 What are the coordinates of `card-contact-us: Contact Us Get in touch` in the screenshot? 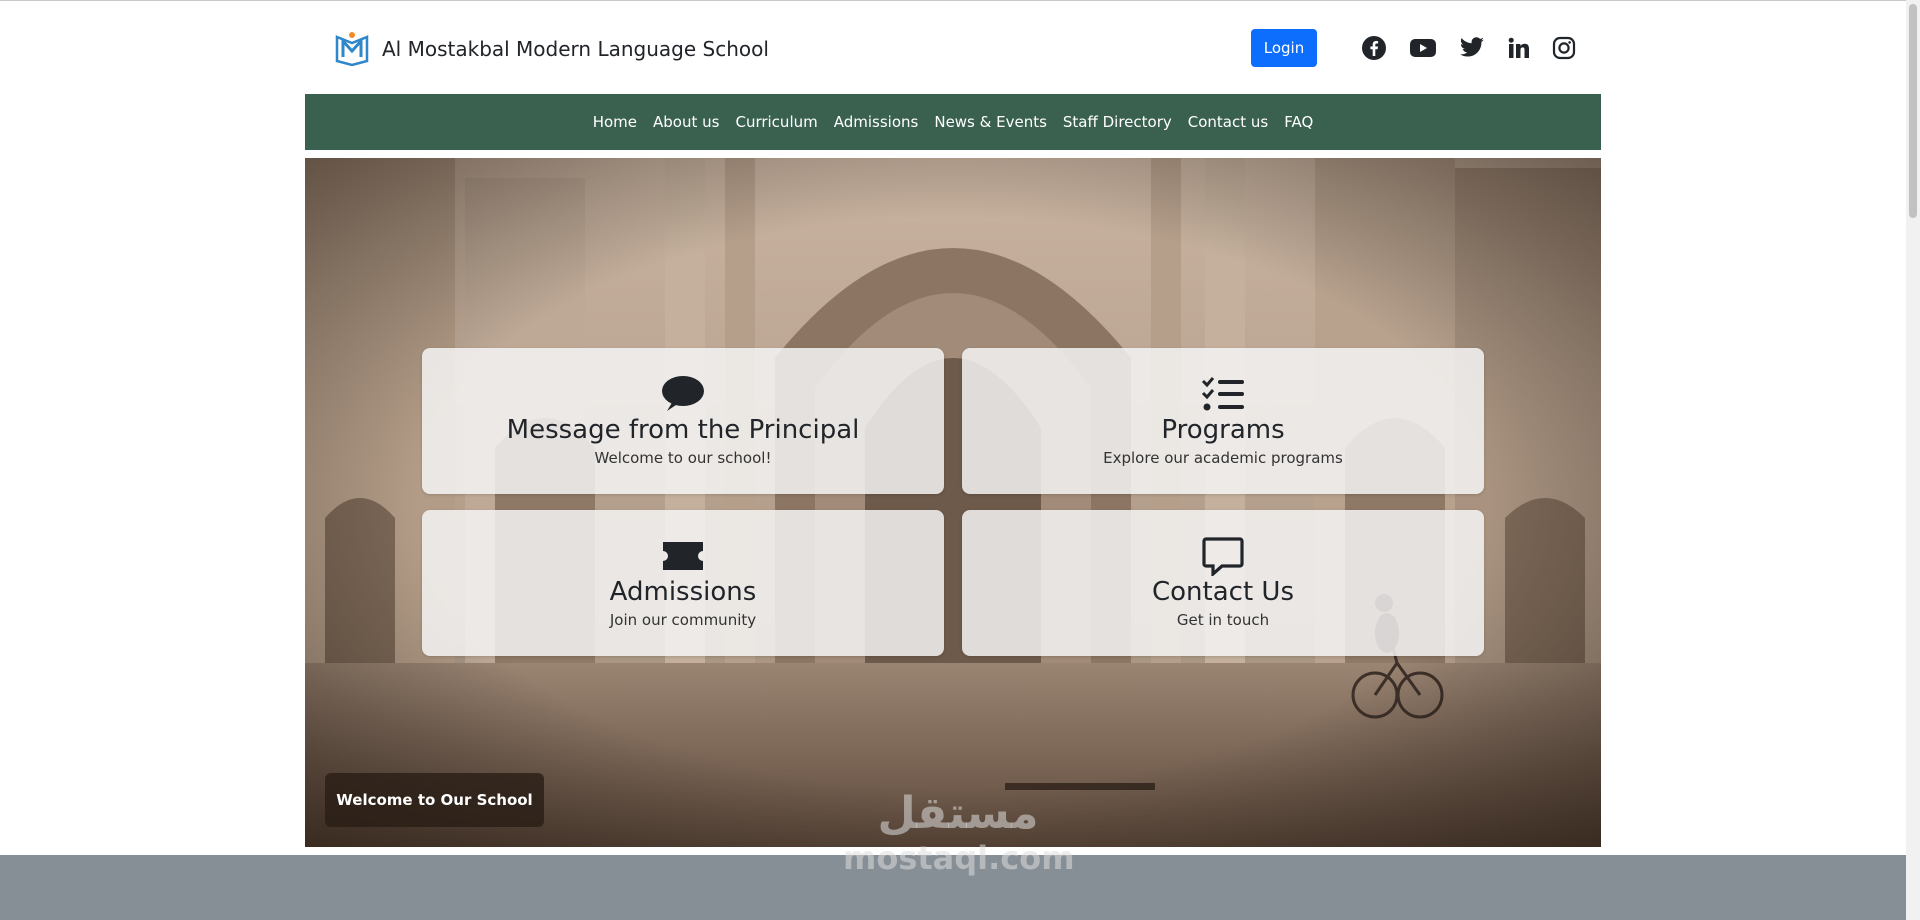 It's located at (1223, 583).